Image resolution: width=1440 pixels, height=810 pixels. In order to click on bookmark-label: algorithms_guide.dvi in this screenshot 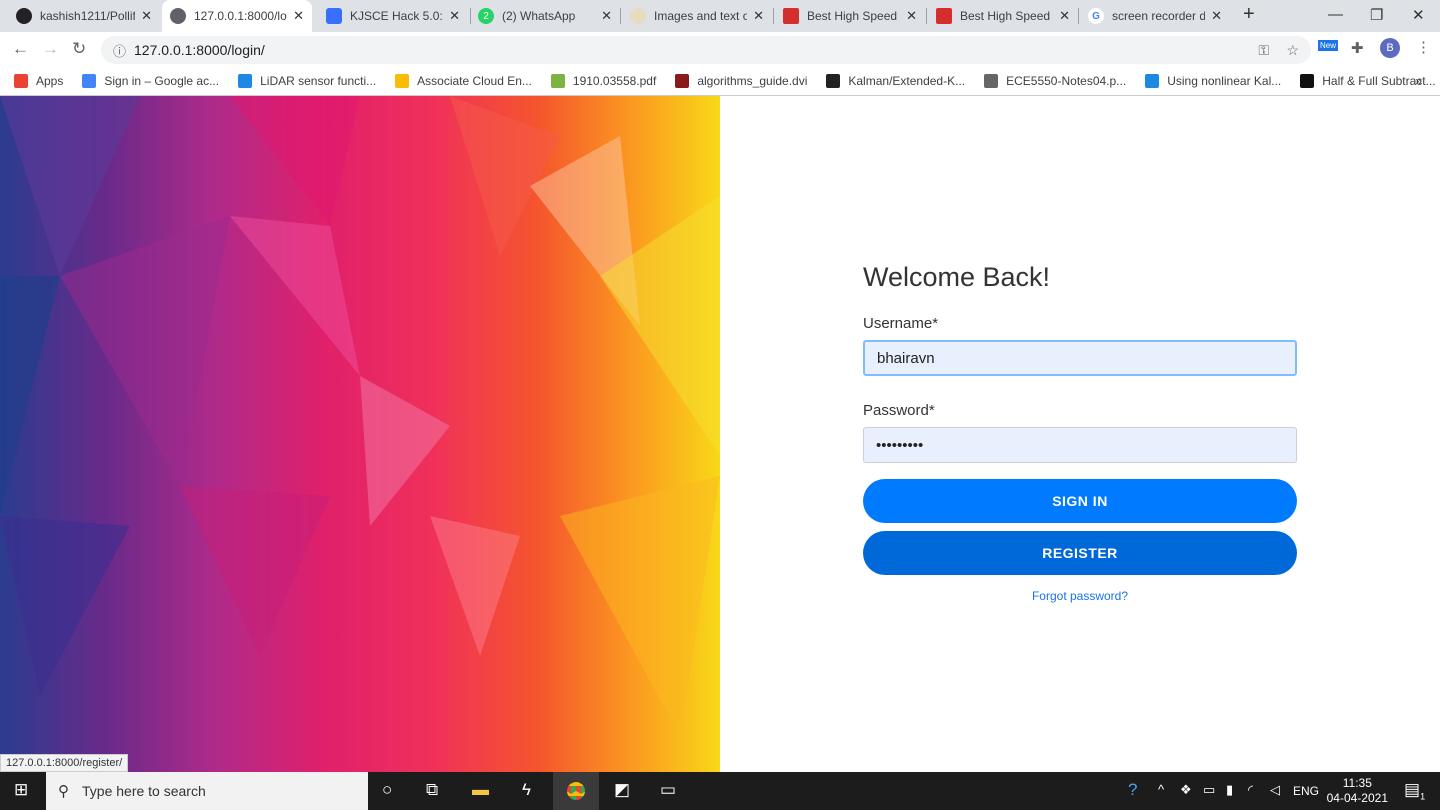, I will do `click(752, 80)`.